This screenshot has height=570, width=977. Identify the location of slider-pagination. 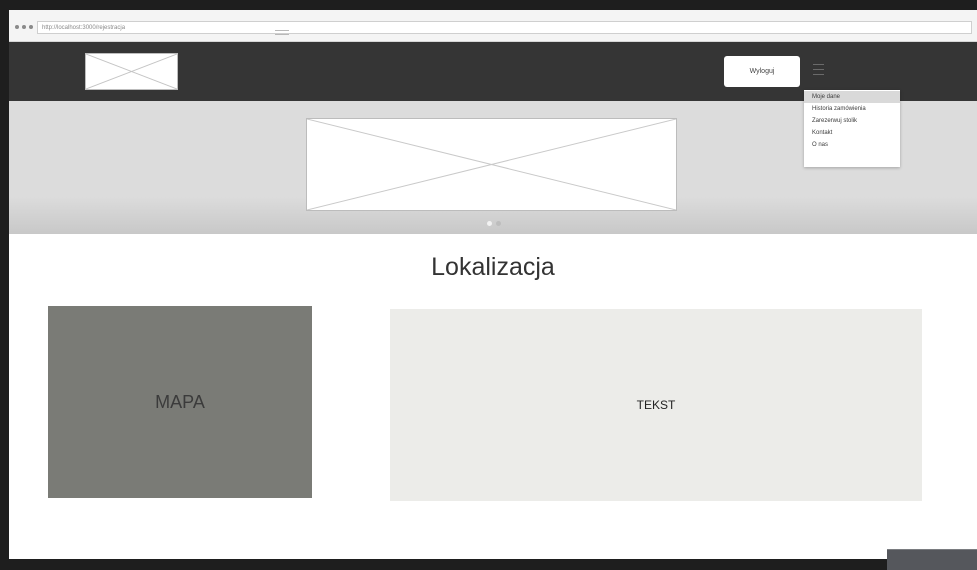
(494, 223).